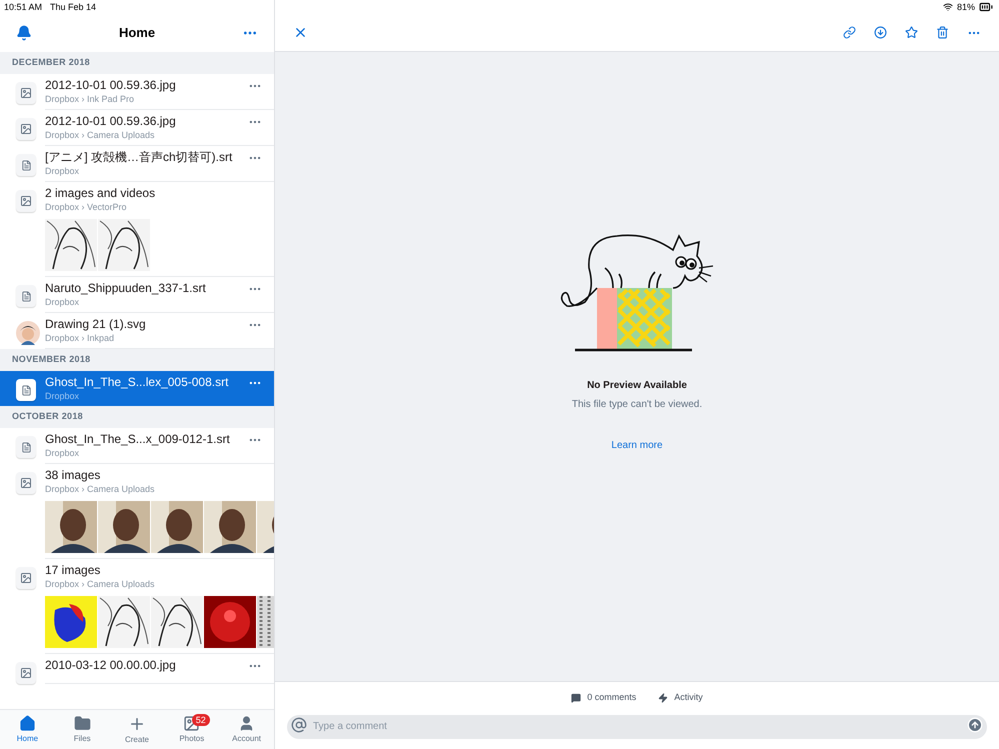 This screenshot has height=749, width=999. I want to click on tab-bar-item: Create, so click(137, 729).